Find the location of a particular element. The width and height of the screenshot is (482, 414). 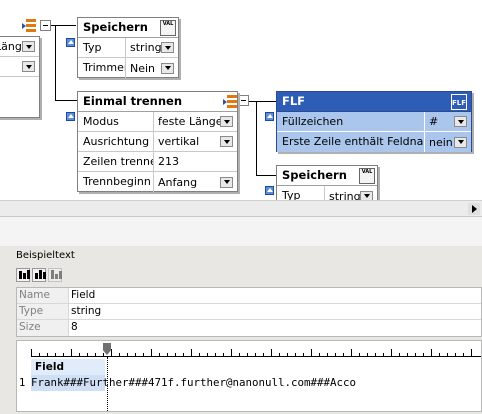

row-value: feste Länge is located at coordinates (189, 121).